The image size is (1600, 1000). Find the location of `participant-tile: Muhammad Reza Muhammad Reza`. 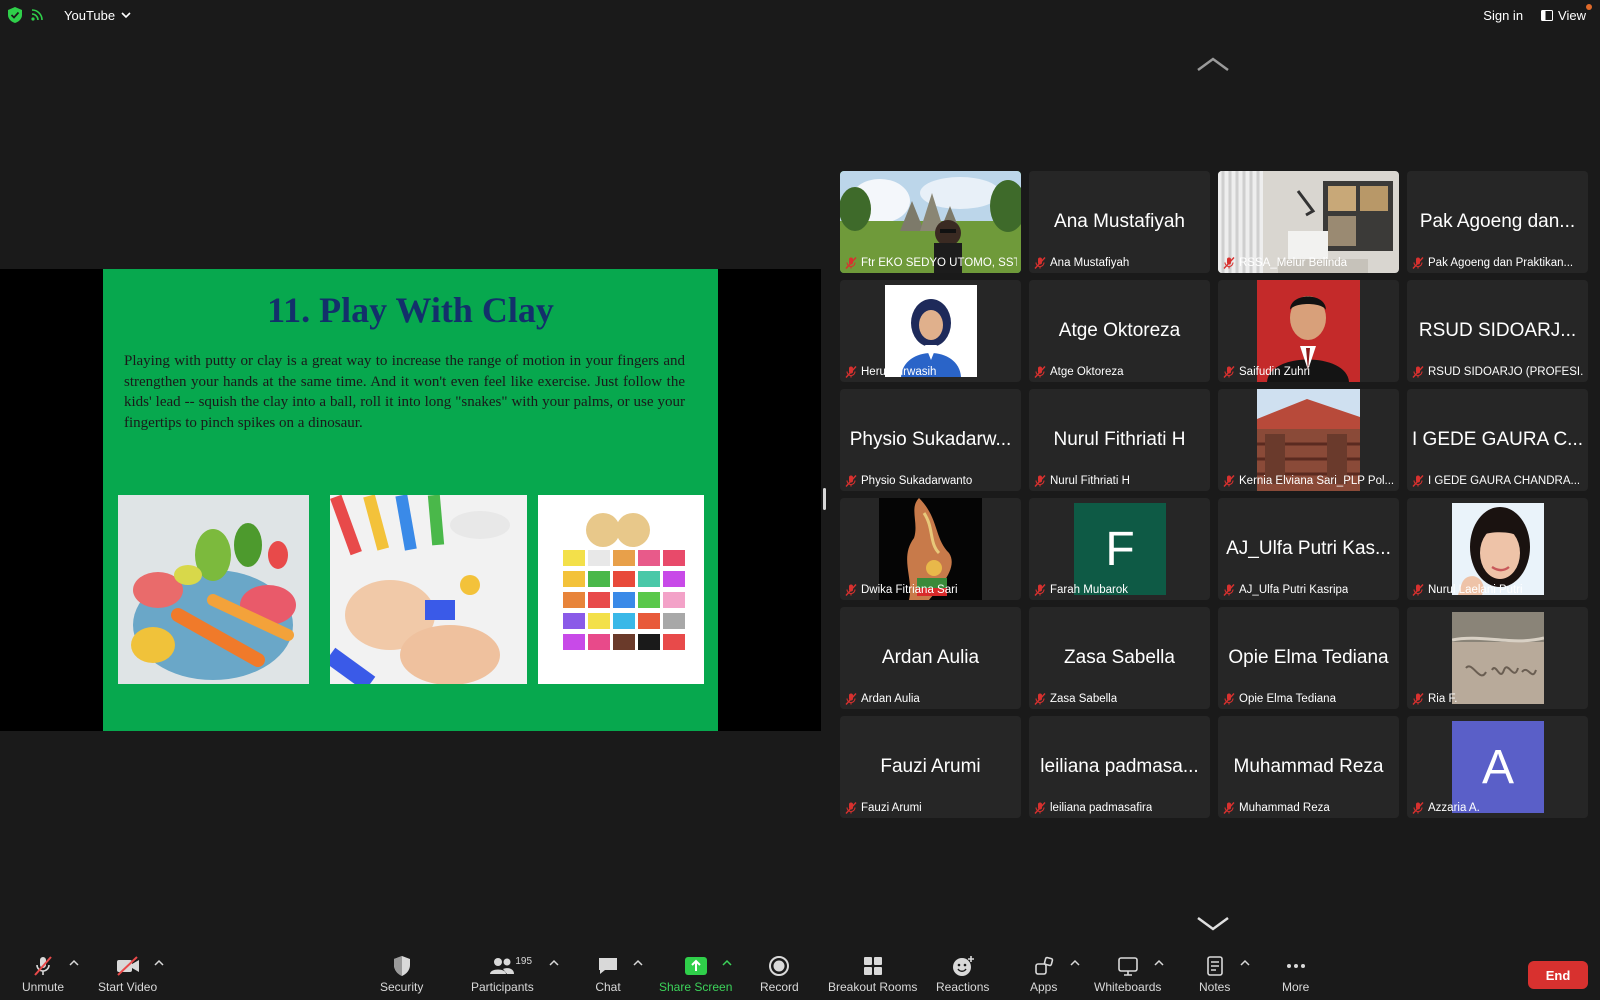

participant-tile: Muhammad Reza Muhammad Reza is located at coordinates (1308, 767).